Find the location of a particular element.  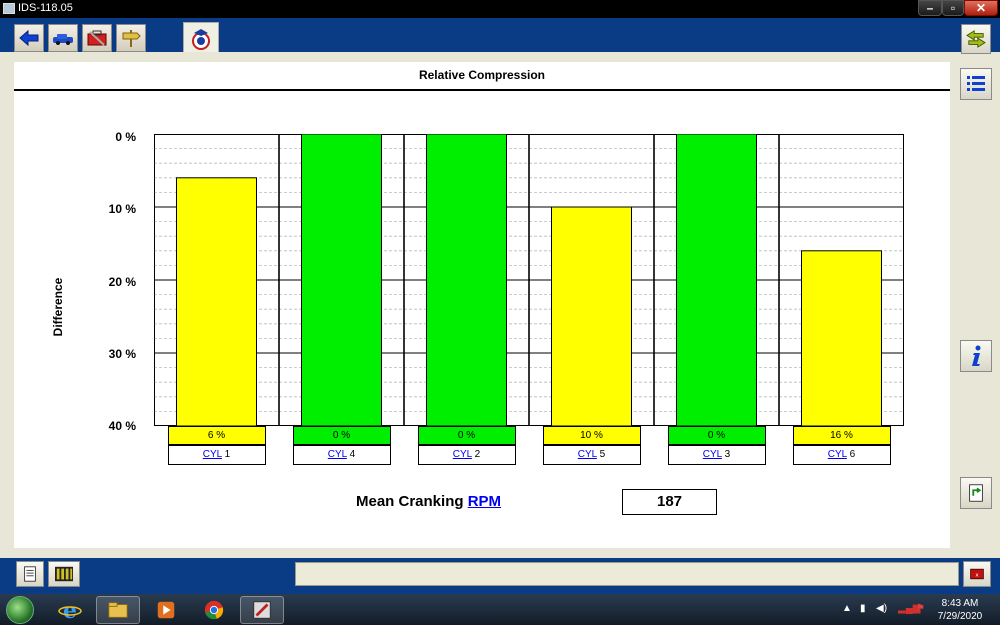

toolbar is located at coordinates (500, 36).